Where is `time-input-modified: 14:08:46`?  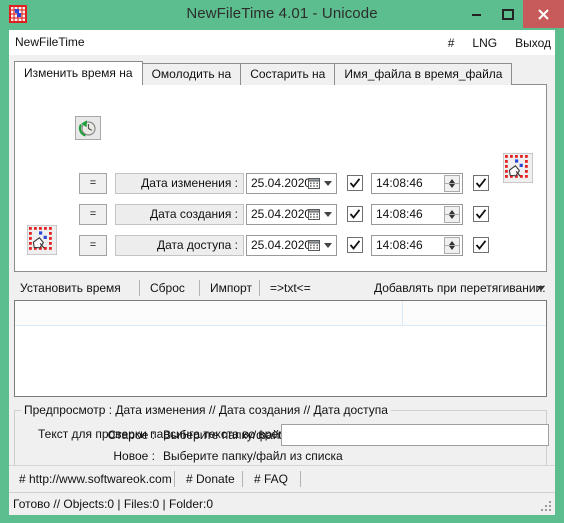
time-input-modified: 14:08:46 is located at coordinates (417, 183).